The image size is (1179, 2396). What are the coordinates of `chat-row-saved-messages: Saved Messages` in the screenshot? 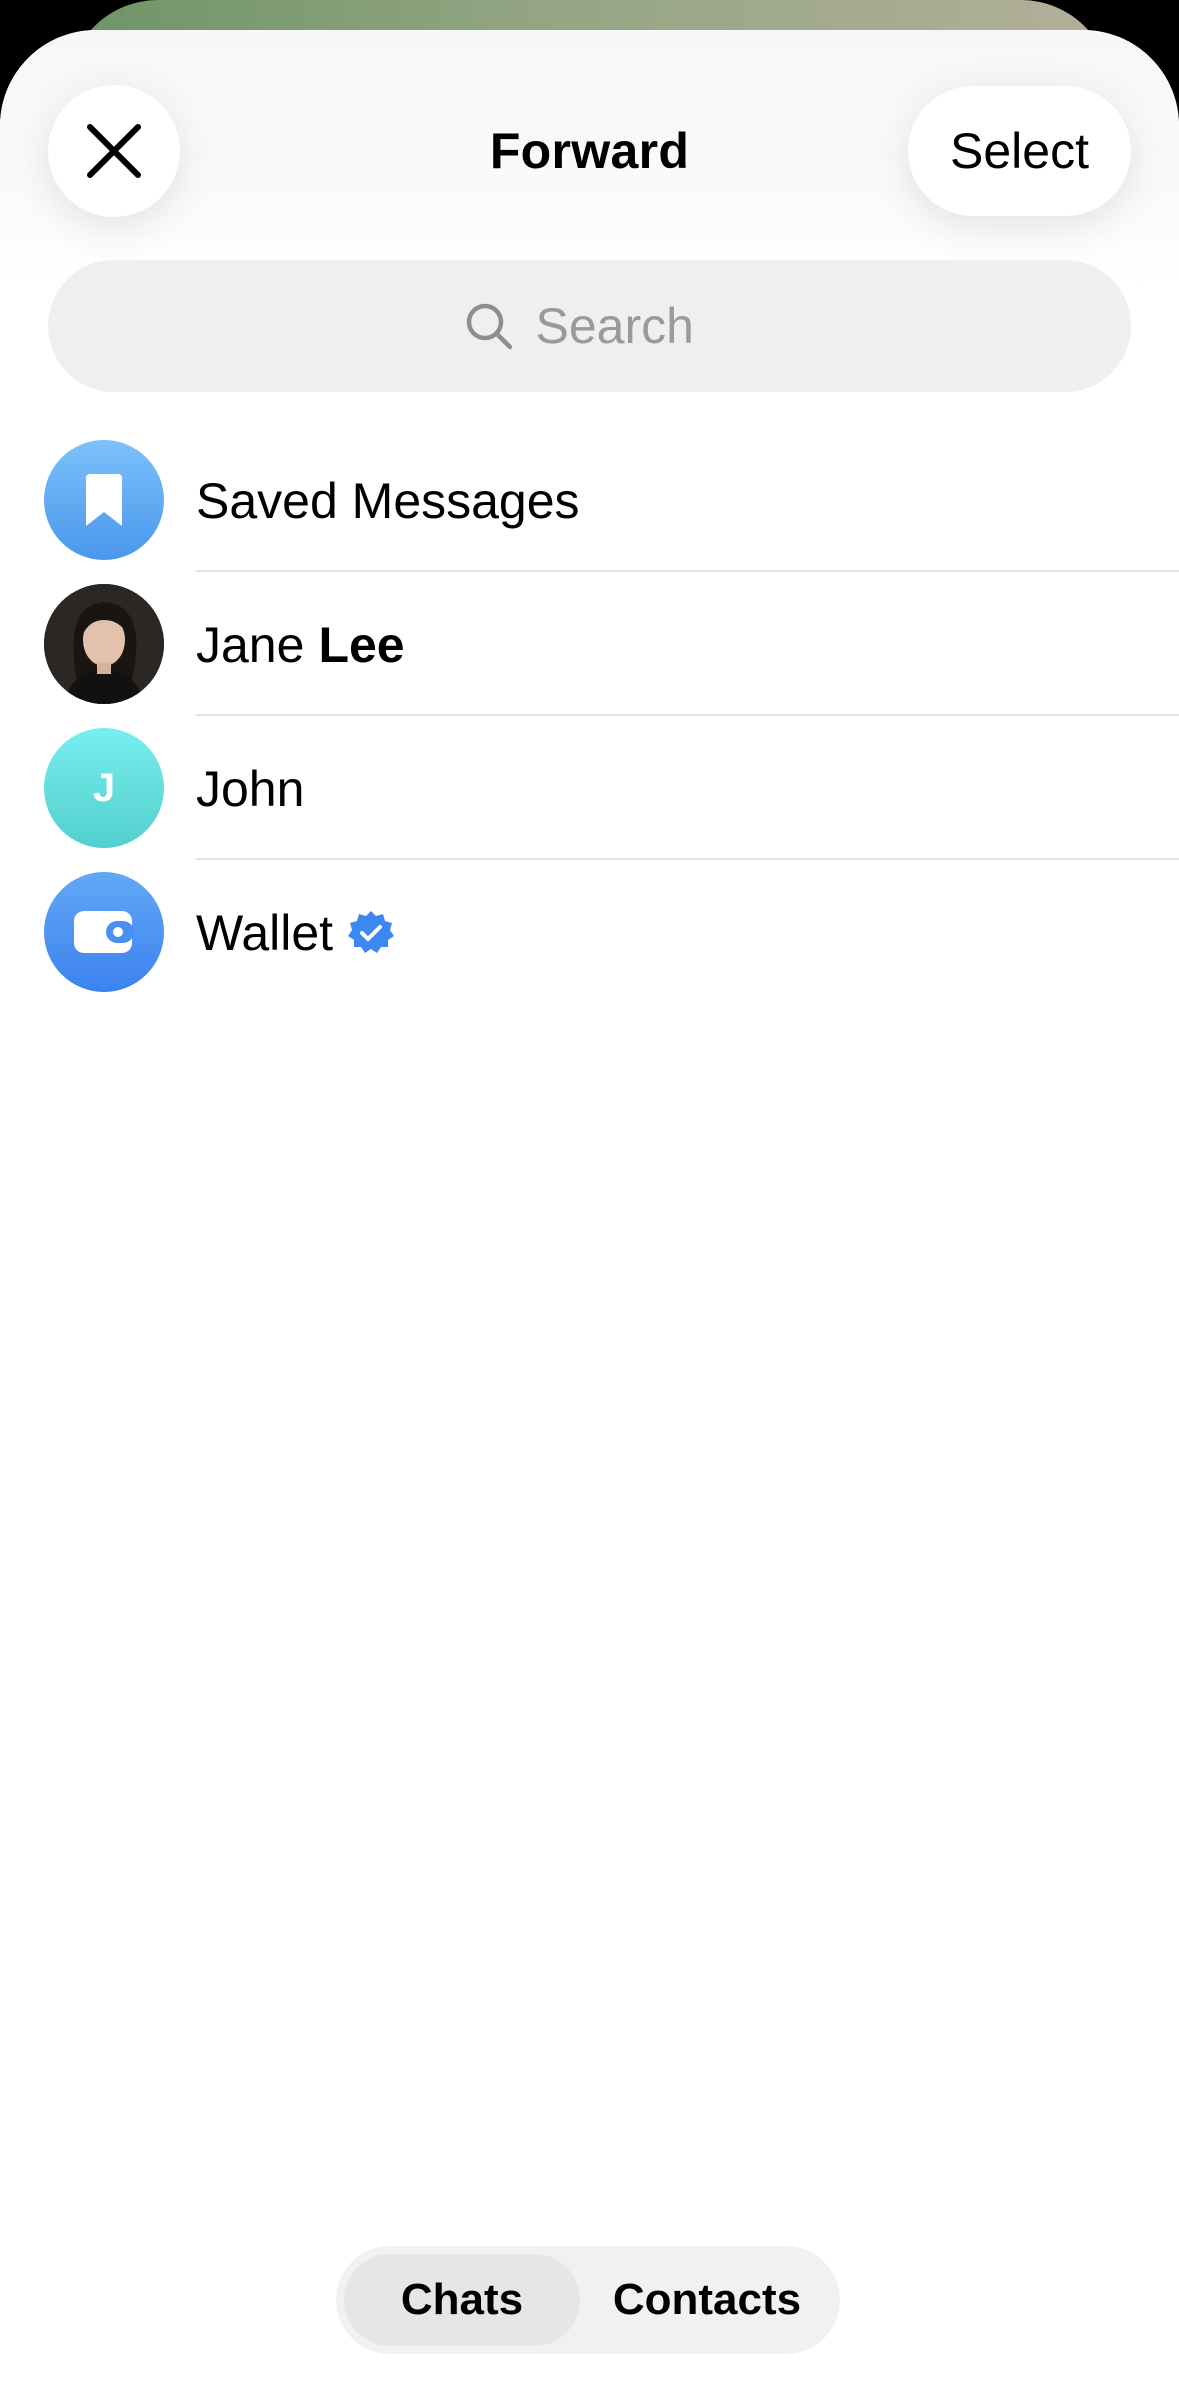 It's located at (589, 500).